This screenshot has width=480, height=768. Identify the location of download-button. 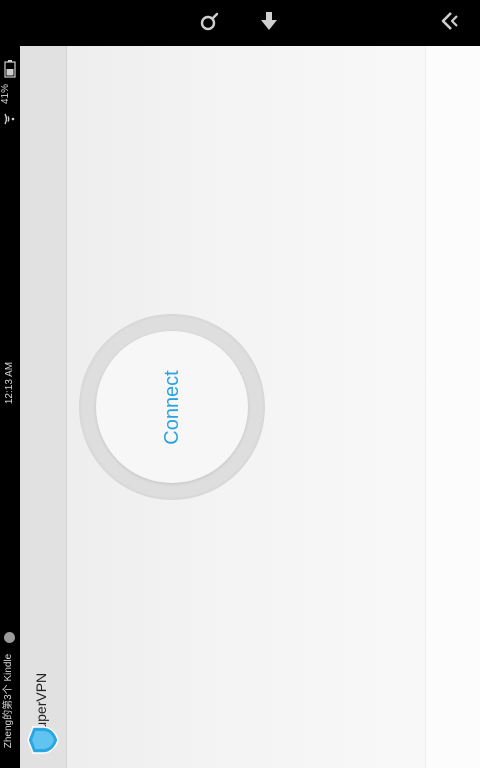
(269, 23).